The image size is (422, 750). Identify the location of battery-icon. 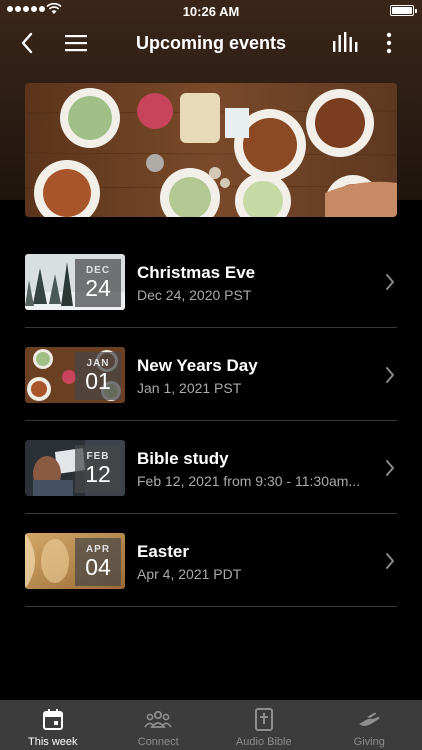
(403, 10).